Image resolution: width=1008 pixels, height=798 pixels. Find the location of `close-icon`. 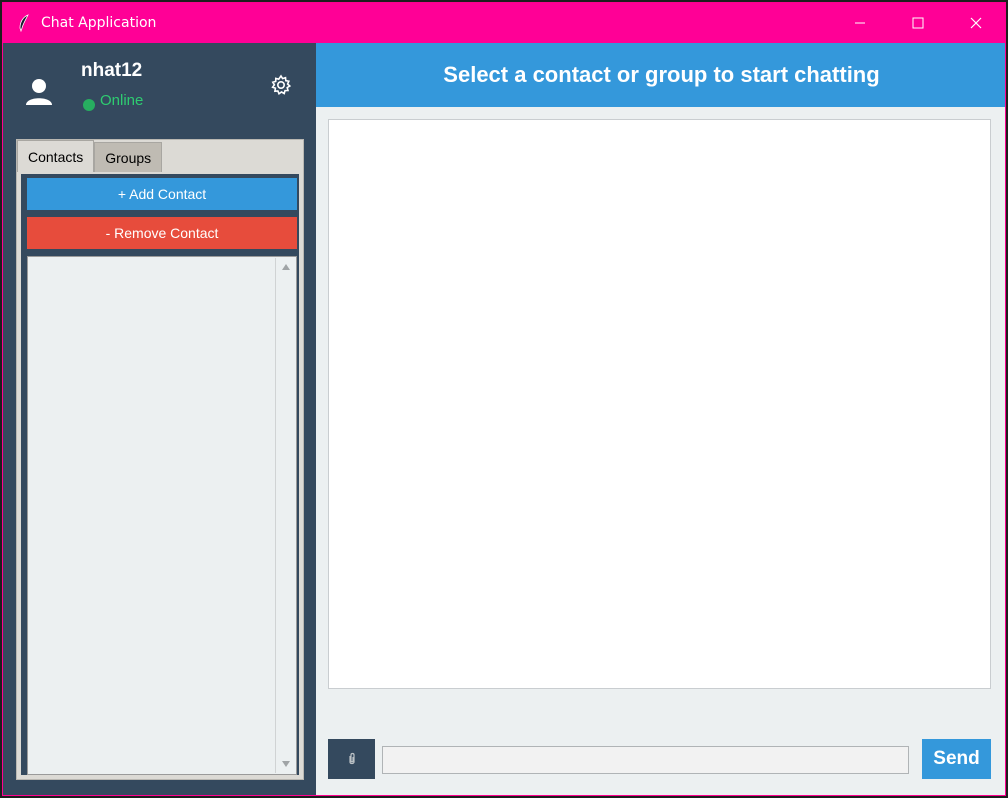

close-icon is located at coordinates (976, 23).